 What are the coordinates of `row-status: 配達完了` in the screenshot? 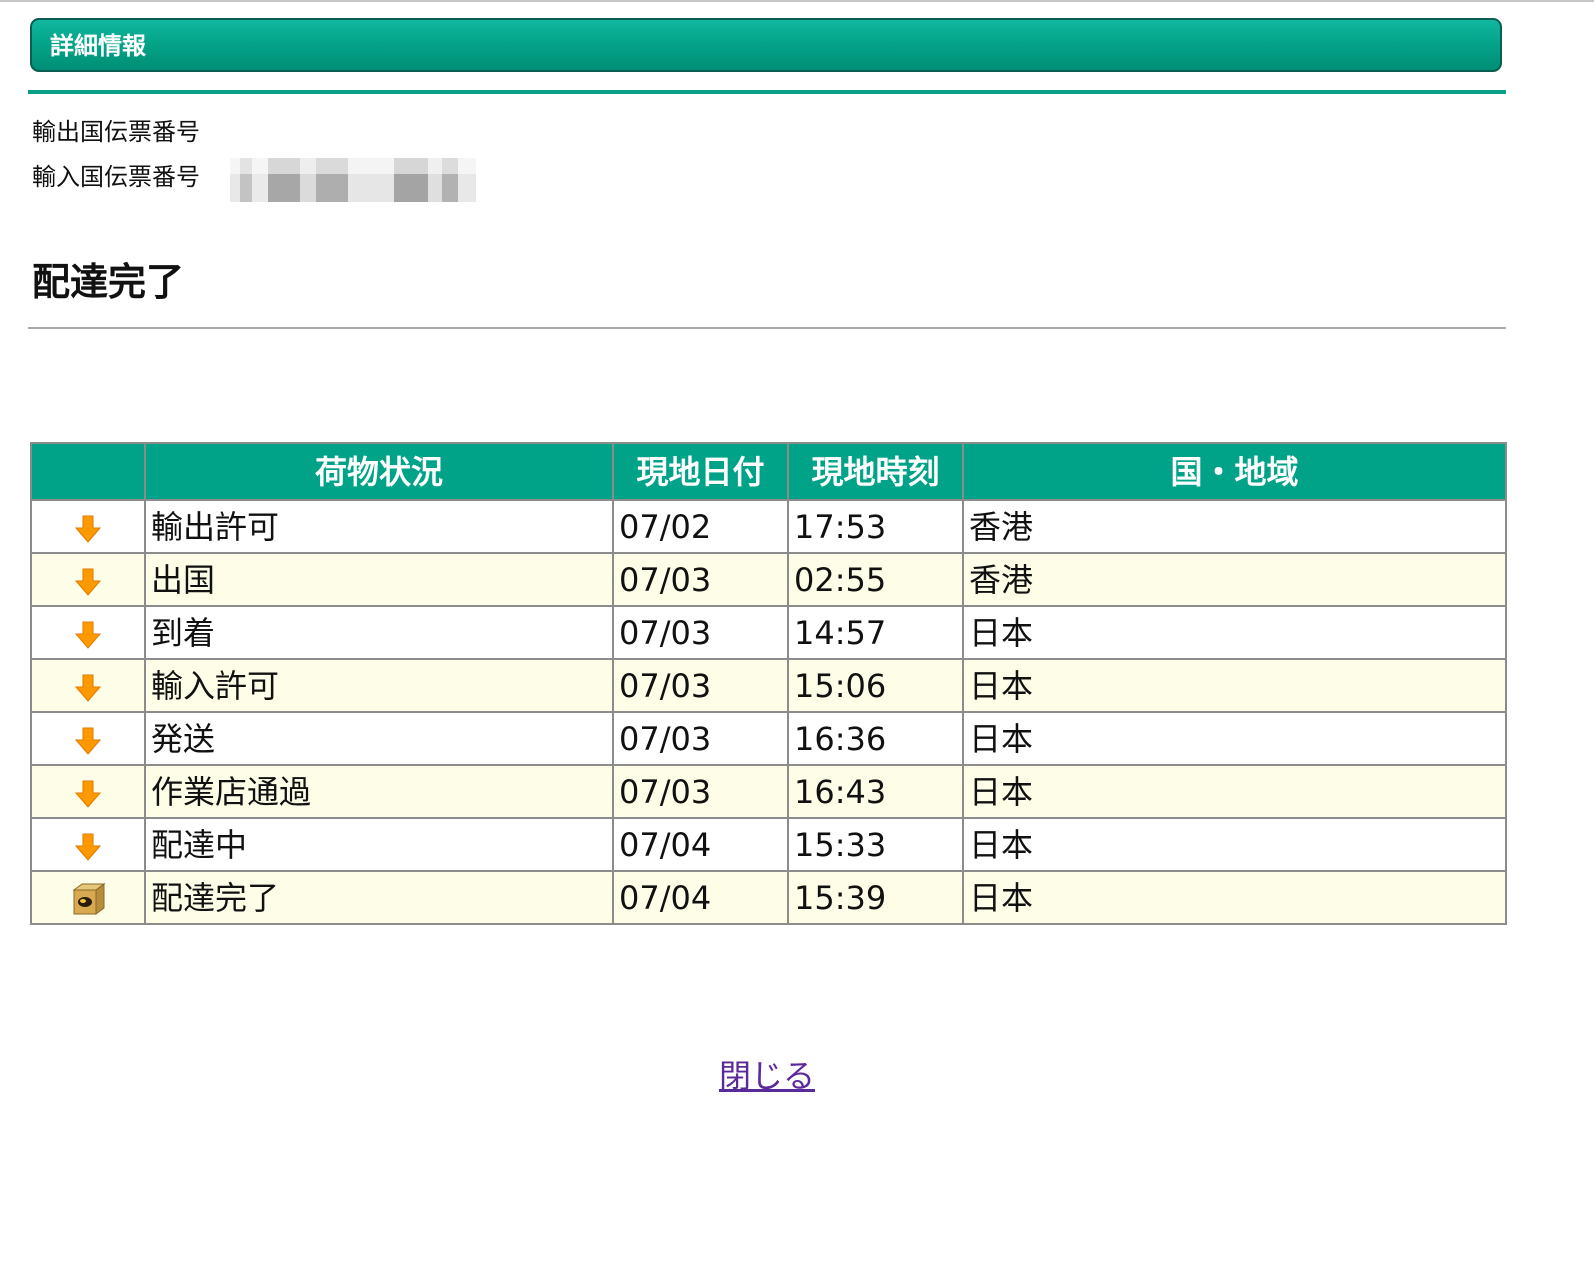 It's located at (379, 897).